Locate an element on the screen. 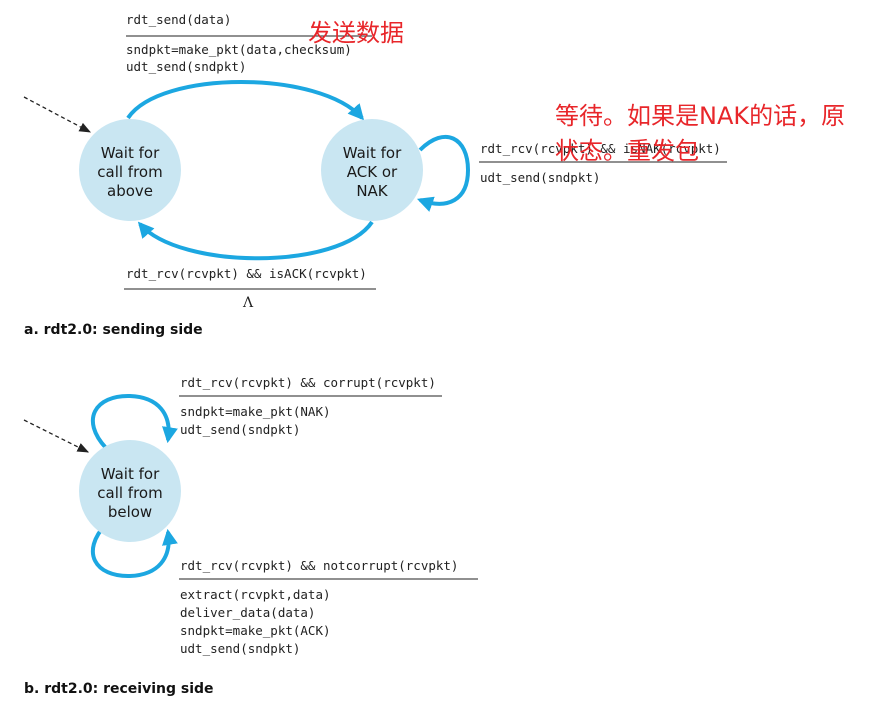 The image size is (878, 703). initial-arrow-receiver is located at coordinates (56, 436).